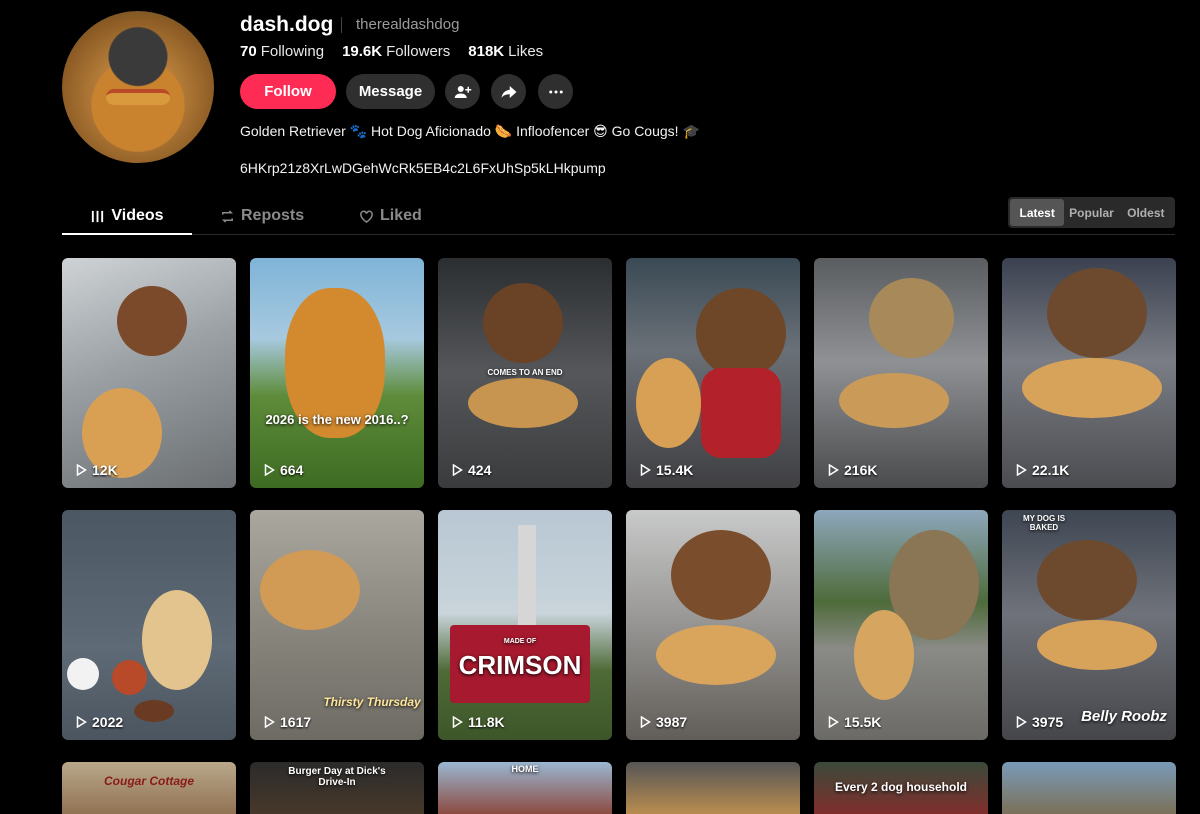  What do you see at coordinates (741, 413) in the screenshot?
I see `santa-outfit-graphic` at bounding box center [741, 413].